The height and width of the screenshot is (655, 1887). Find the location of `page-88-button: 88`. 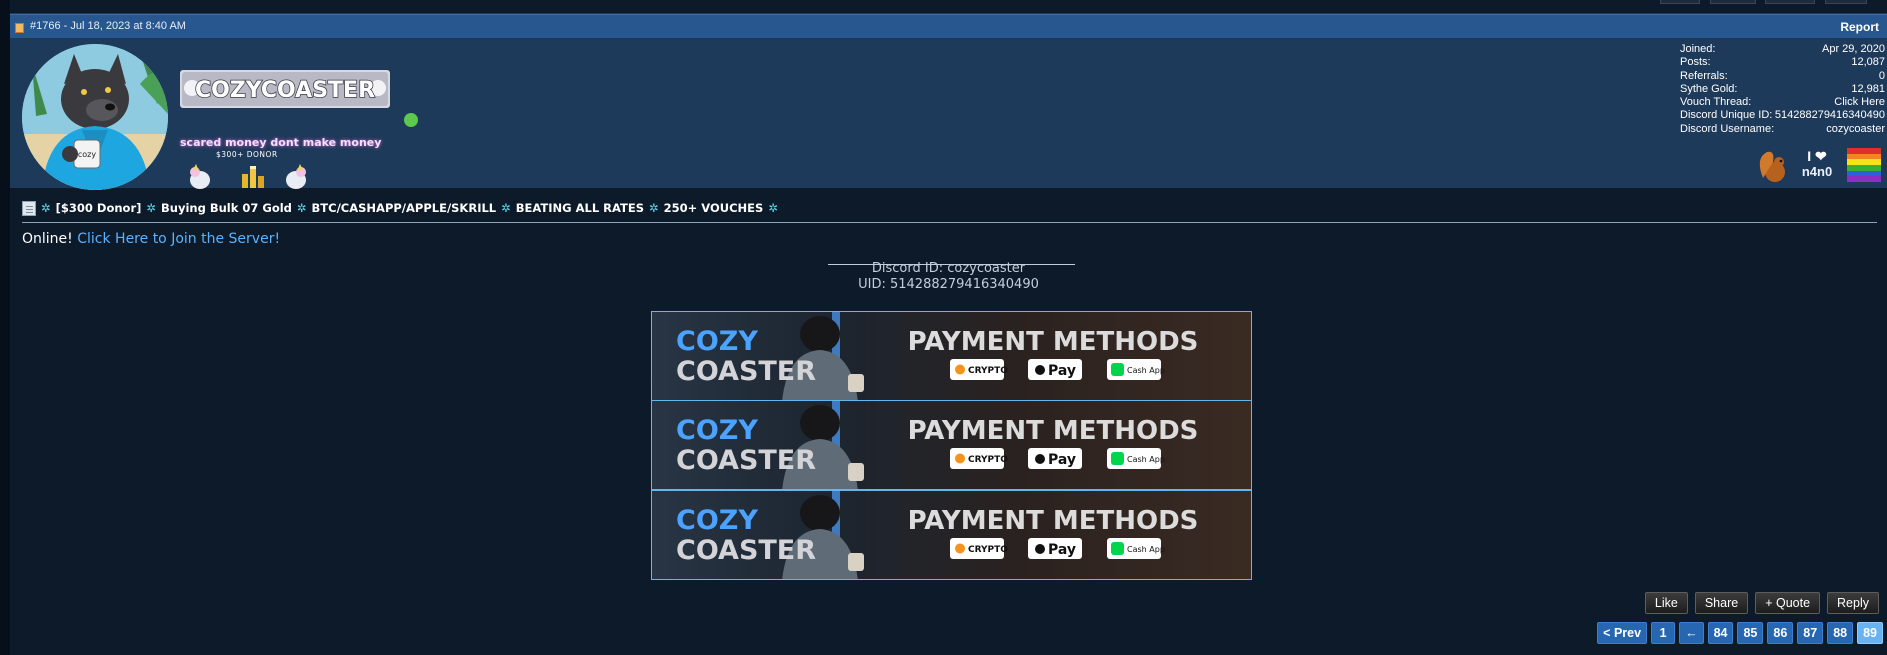

page-88-button: 88 is located at coordinates (1840, 633).